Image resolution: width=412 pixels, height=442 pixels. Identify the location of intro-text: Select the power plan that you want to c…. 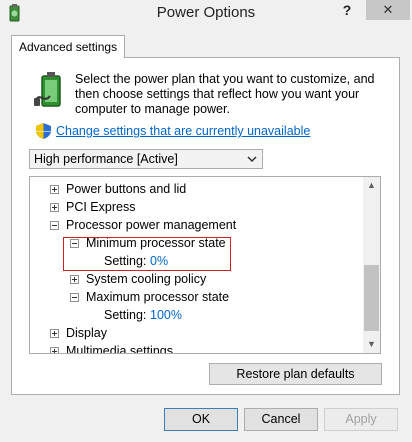
(225, 94).